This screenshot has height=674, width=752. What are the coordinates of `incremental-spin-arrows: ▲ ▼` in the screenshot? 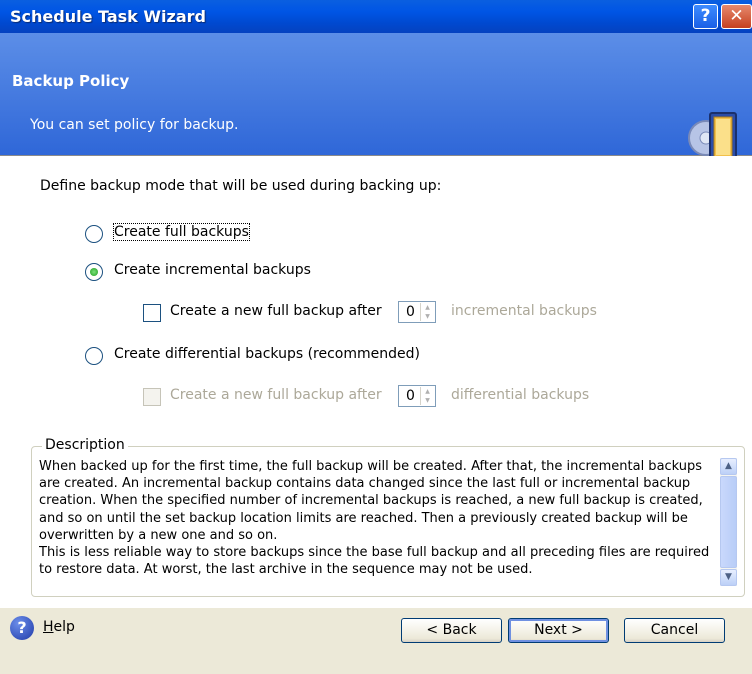 It's located at (427, 312).